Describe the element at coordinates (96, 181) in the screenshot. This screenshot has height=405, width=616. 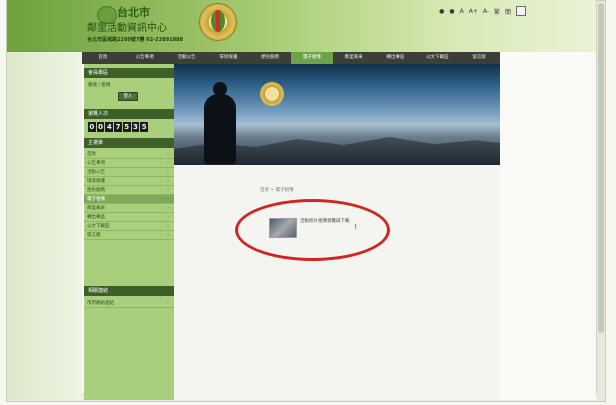
I see `sidebar-item-label: 環境保護` at that location.